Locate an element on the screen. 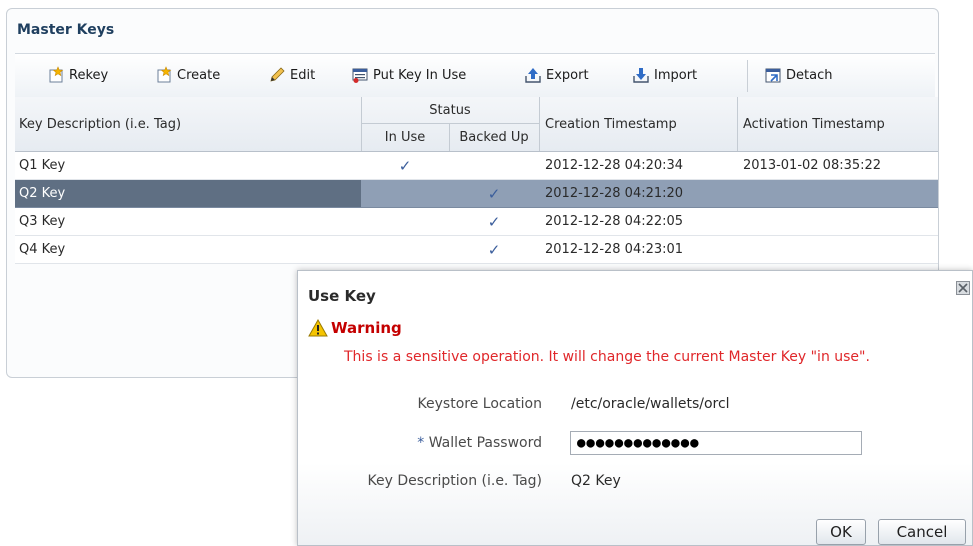 This screenshot has height=546, width=973. edit-label: Edit is located at coordinates (303, 75).